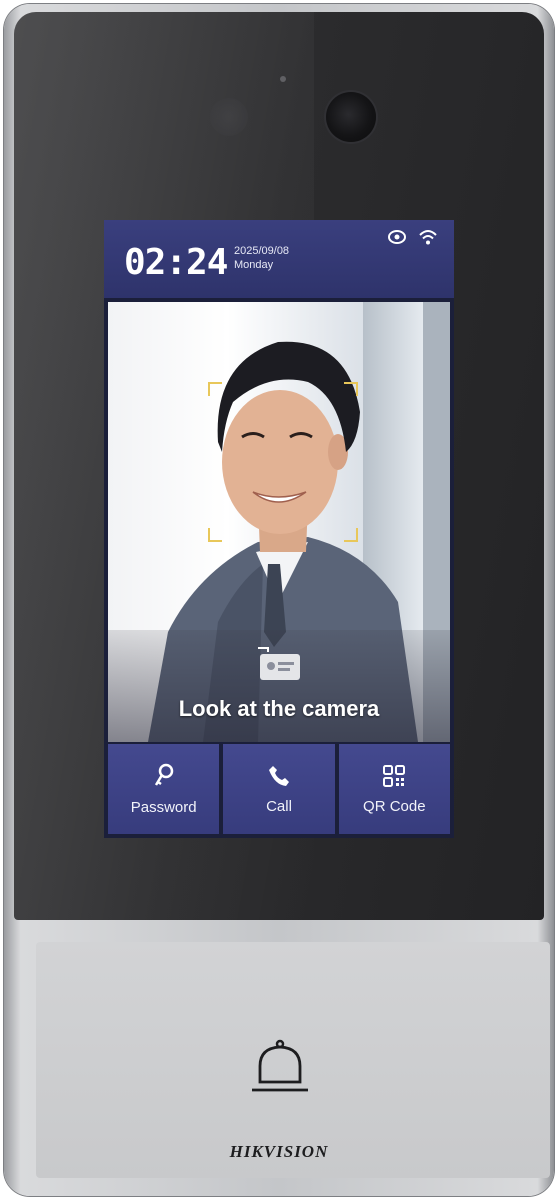  What do you see at coordinates (279, 708) in the screenshot?
I see `face-prompt-text: Look at the camera` at bounding box center [279, 708].